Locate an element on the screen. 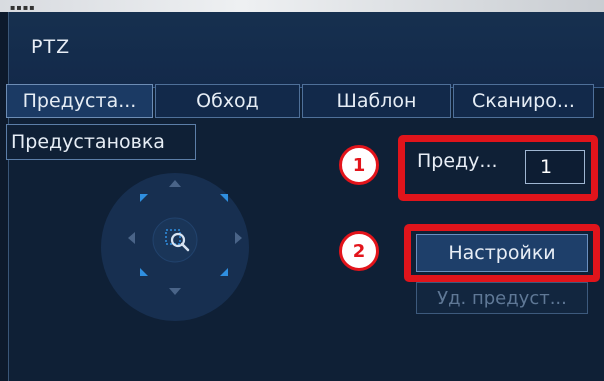 The image size is (604, 381). top-strip: ▪▪▪▪ is located at coordinates (302, 6).